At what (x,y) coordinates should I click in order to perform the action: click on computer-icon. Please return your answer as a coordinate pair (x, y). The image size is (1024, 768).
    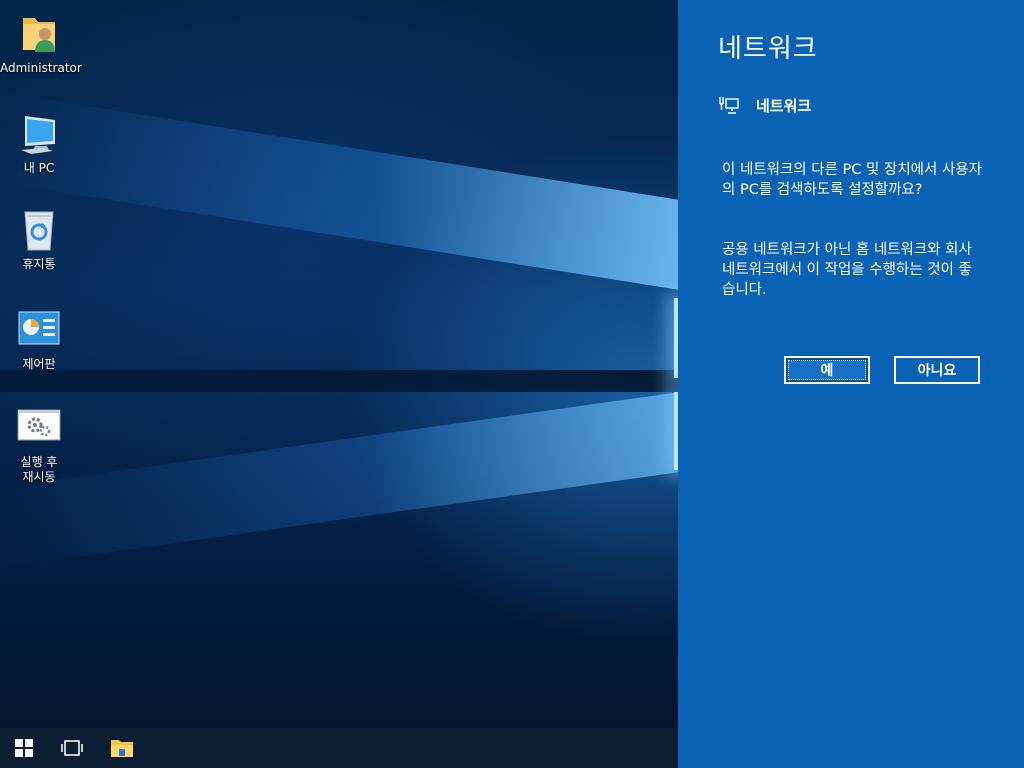
    Looking at the image, I should click on (38, 135).